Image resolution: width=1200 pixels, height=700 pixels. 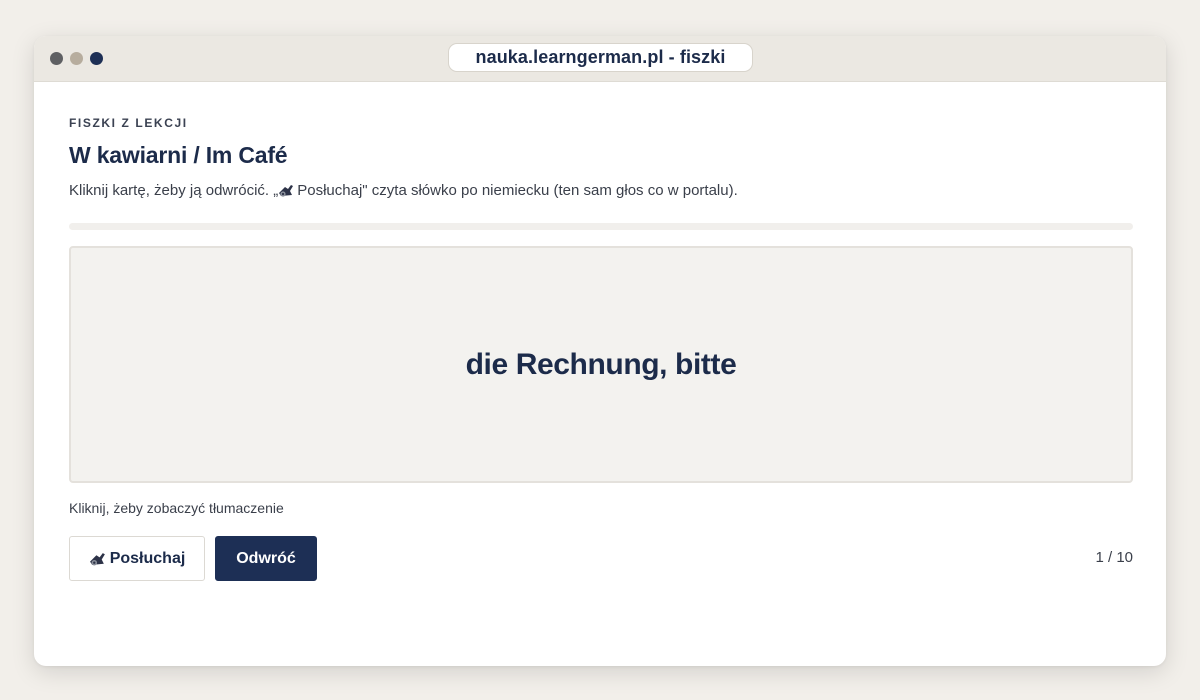 What do you see at coordinates (174, 190) in the screenshot?
I see `instructions-text-start: Kliknij kartę, żeby ją odwrócić. „` at bounding box center [174, 190].